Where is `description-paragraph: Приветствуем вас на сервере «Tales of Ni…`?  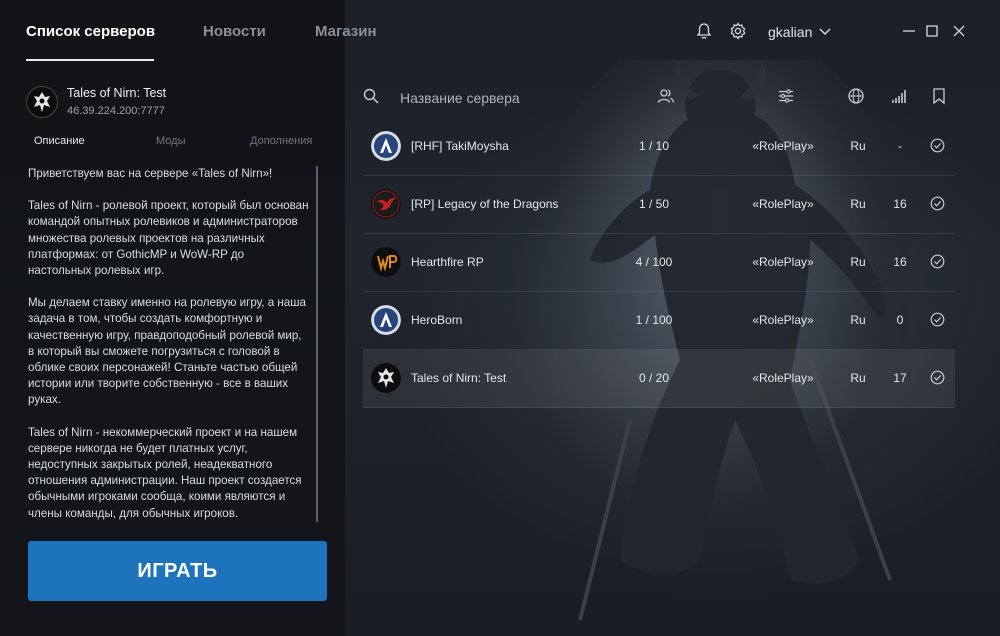 description-paragraph: Приветствуем вас на сервере «Tales of Ni… is located at coordinates (150, 173).